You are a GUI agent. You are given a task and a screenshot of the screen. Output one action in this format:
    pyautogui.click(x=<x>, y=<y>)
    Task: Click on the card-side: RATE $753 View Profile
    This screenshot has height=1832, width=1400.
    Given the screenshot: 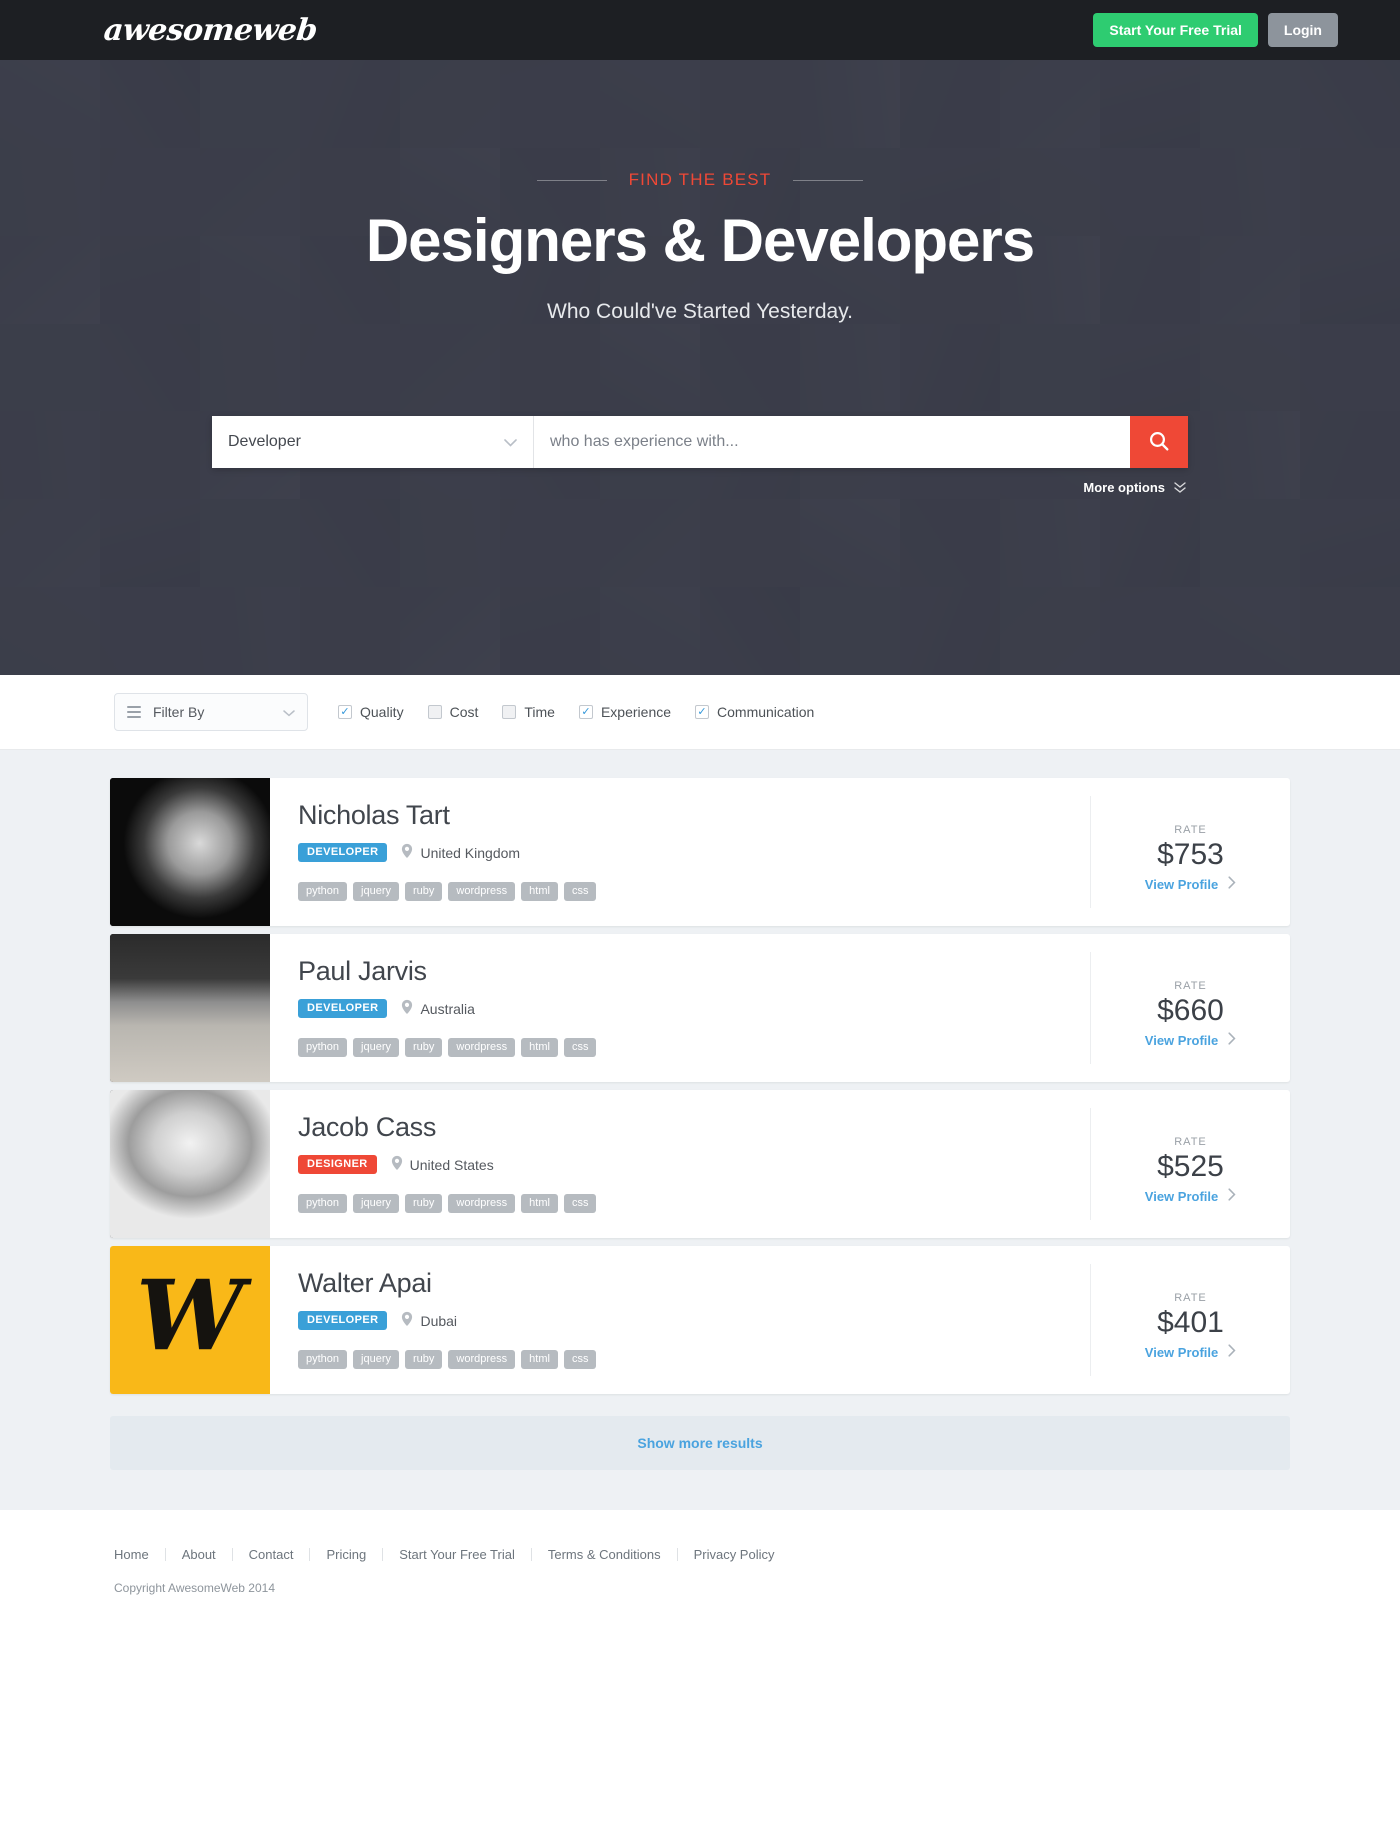 What is the action you would take?
    pyautogui.click(x=1190, y=852)
    